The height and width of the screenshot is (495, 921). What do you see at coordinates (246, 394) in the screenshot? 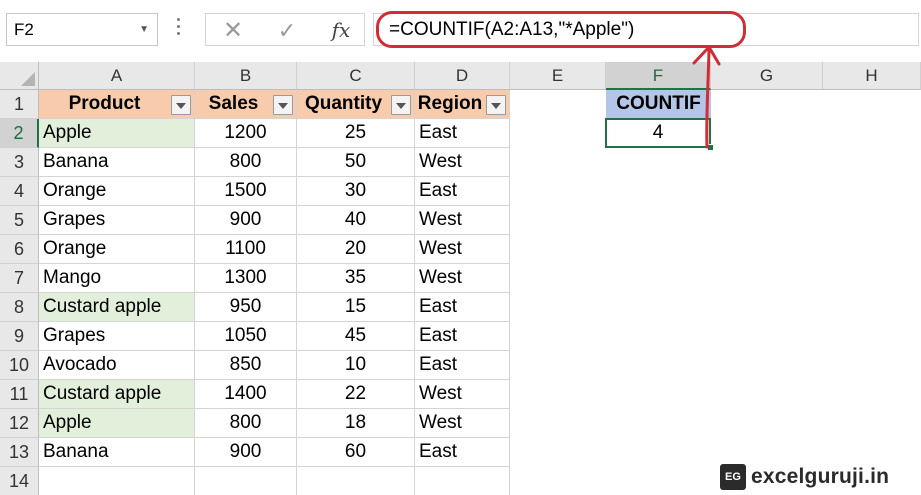
I see `cell-sales: 1400` at bounding box center [246, 394].